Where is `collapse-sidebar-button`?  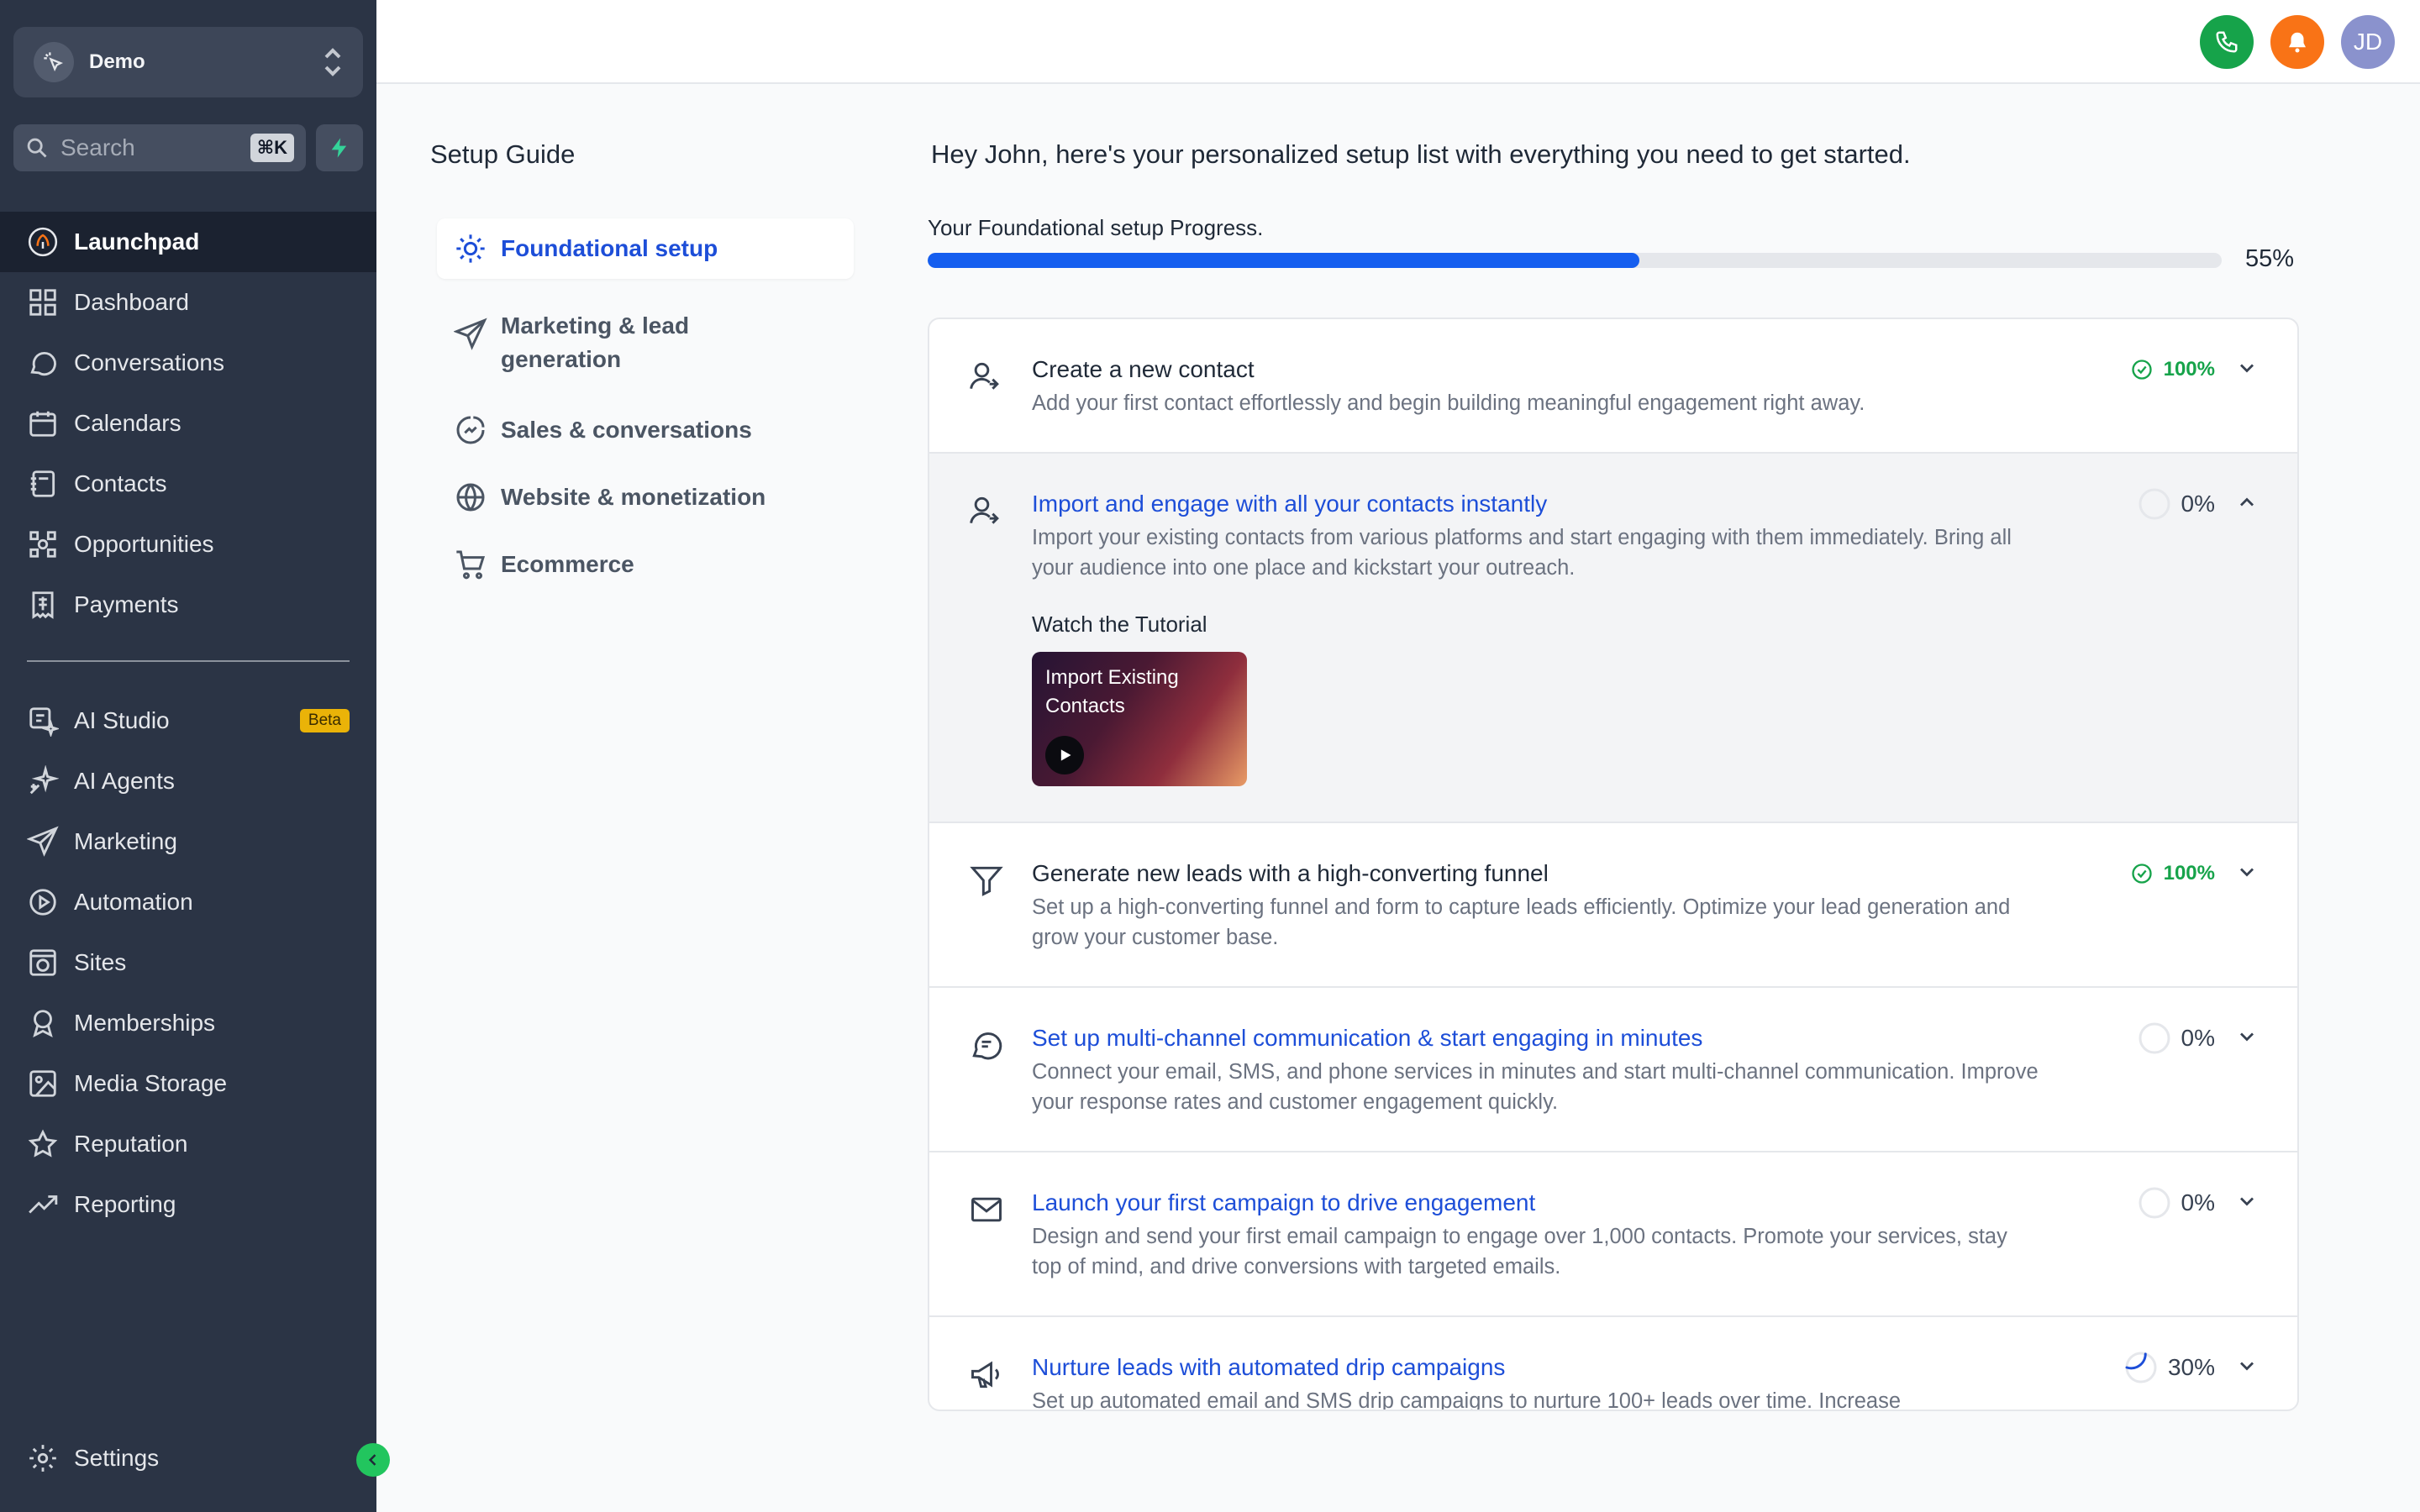 collapse-sidebar-button is located at coordinates (373, 1460).